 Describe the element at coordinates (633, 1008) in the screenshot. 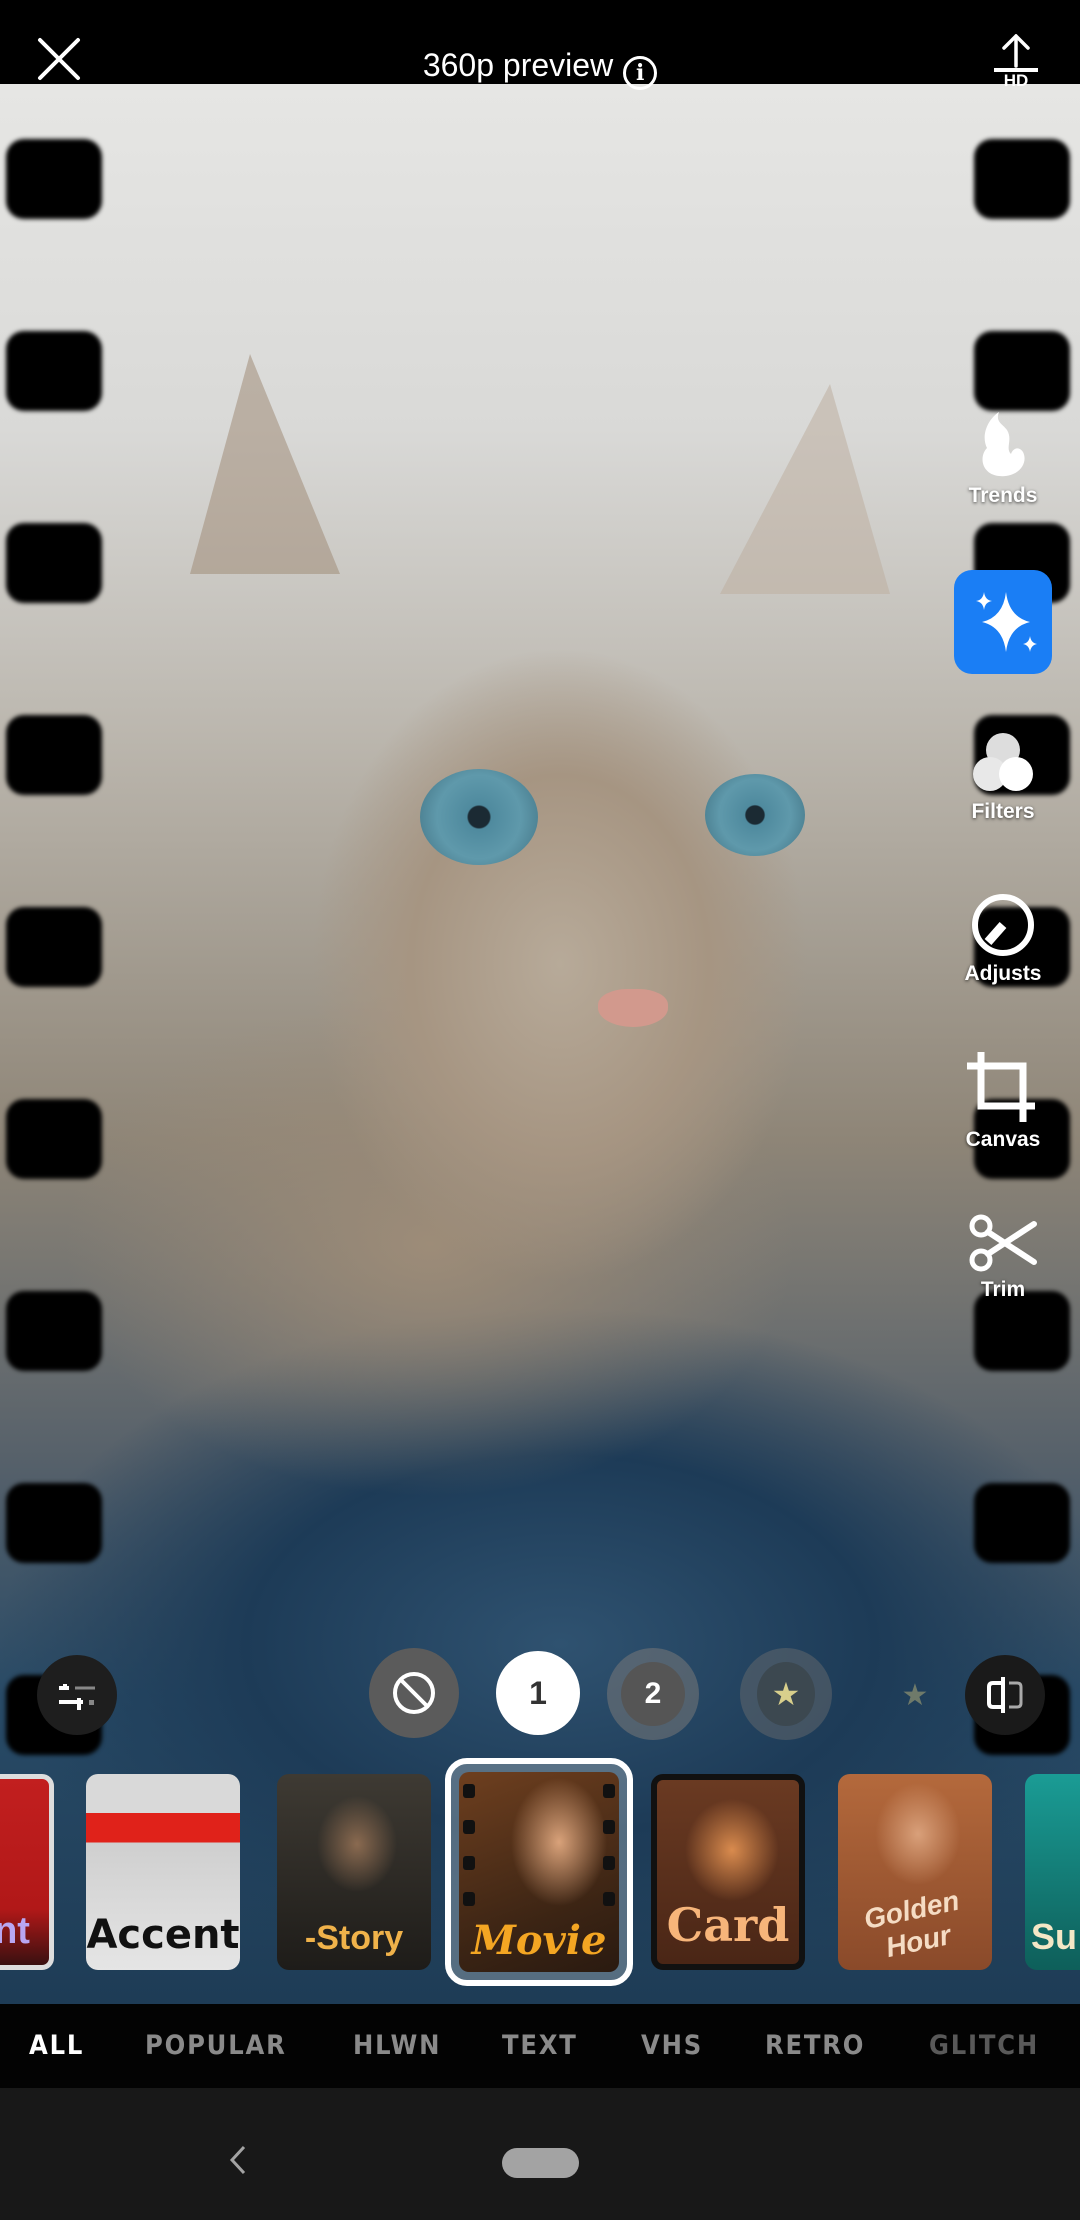

I see `cat-nose` at that location.